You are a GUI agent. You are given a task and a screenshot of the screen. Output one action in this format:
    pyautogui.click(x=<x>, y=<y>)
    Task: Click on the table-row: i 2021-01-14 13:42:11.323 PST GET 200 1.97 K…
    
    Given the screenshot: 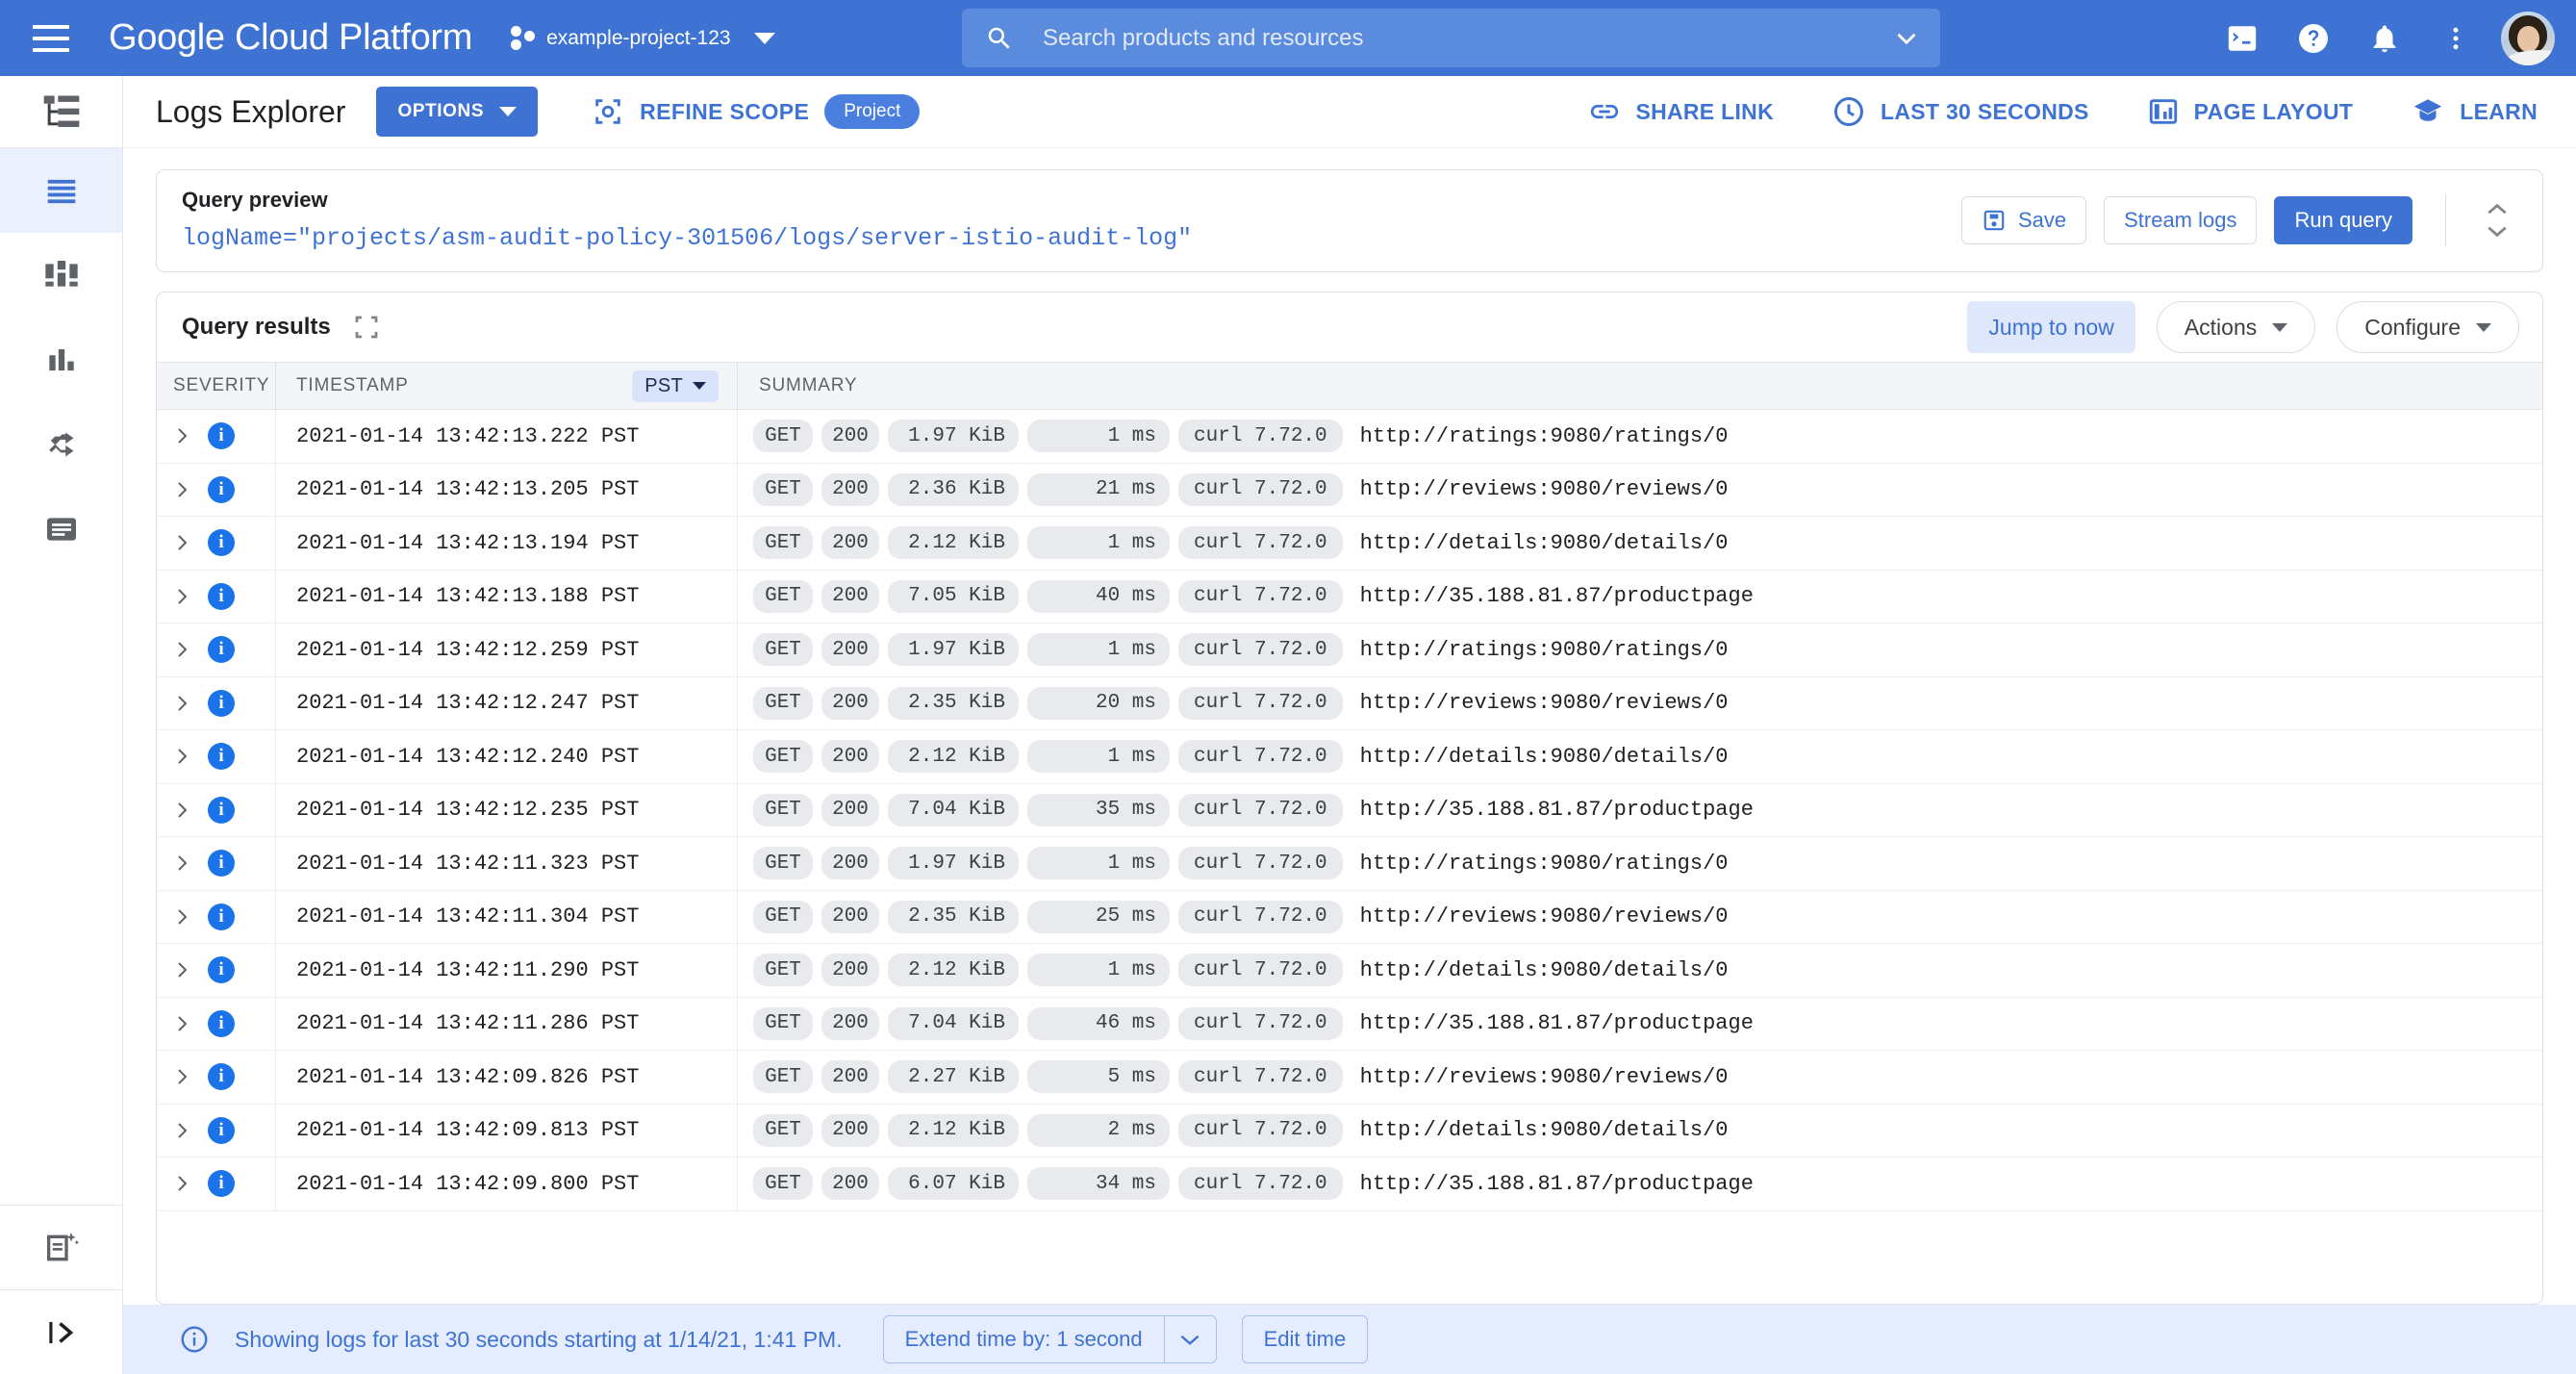 What is the action you would take?
    pyautogui.click(x=1349, y=864)
    